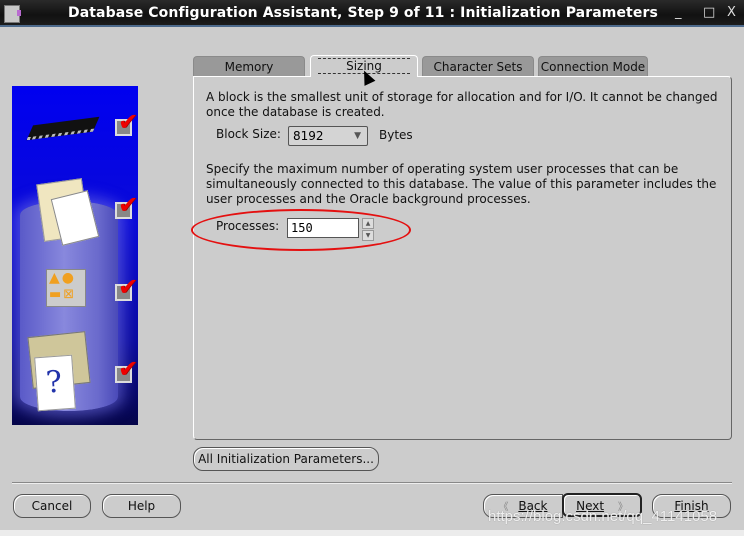 The height and width of the screenshot is (536, 744). What do you see at coordinates (533, 506) in the screenshot?
I see `back-label: Back` at bounding box center [533, 506].